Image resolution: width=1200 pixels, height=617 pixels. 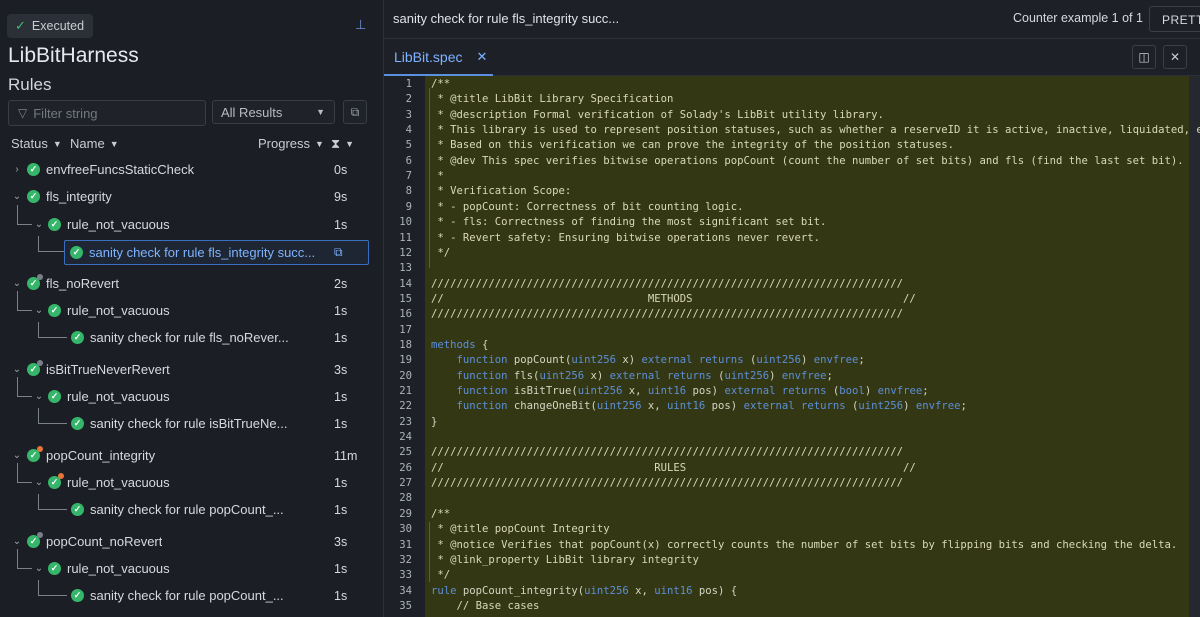 What do you see at coordinates (673, 298) in the screenshot?
I see `code-line: // METHODS //` at bounding box center [673, 298].